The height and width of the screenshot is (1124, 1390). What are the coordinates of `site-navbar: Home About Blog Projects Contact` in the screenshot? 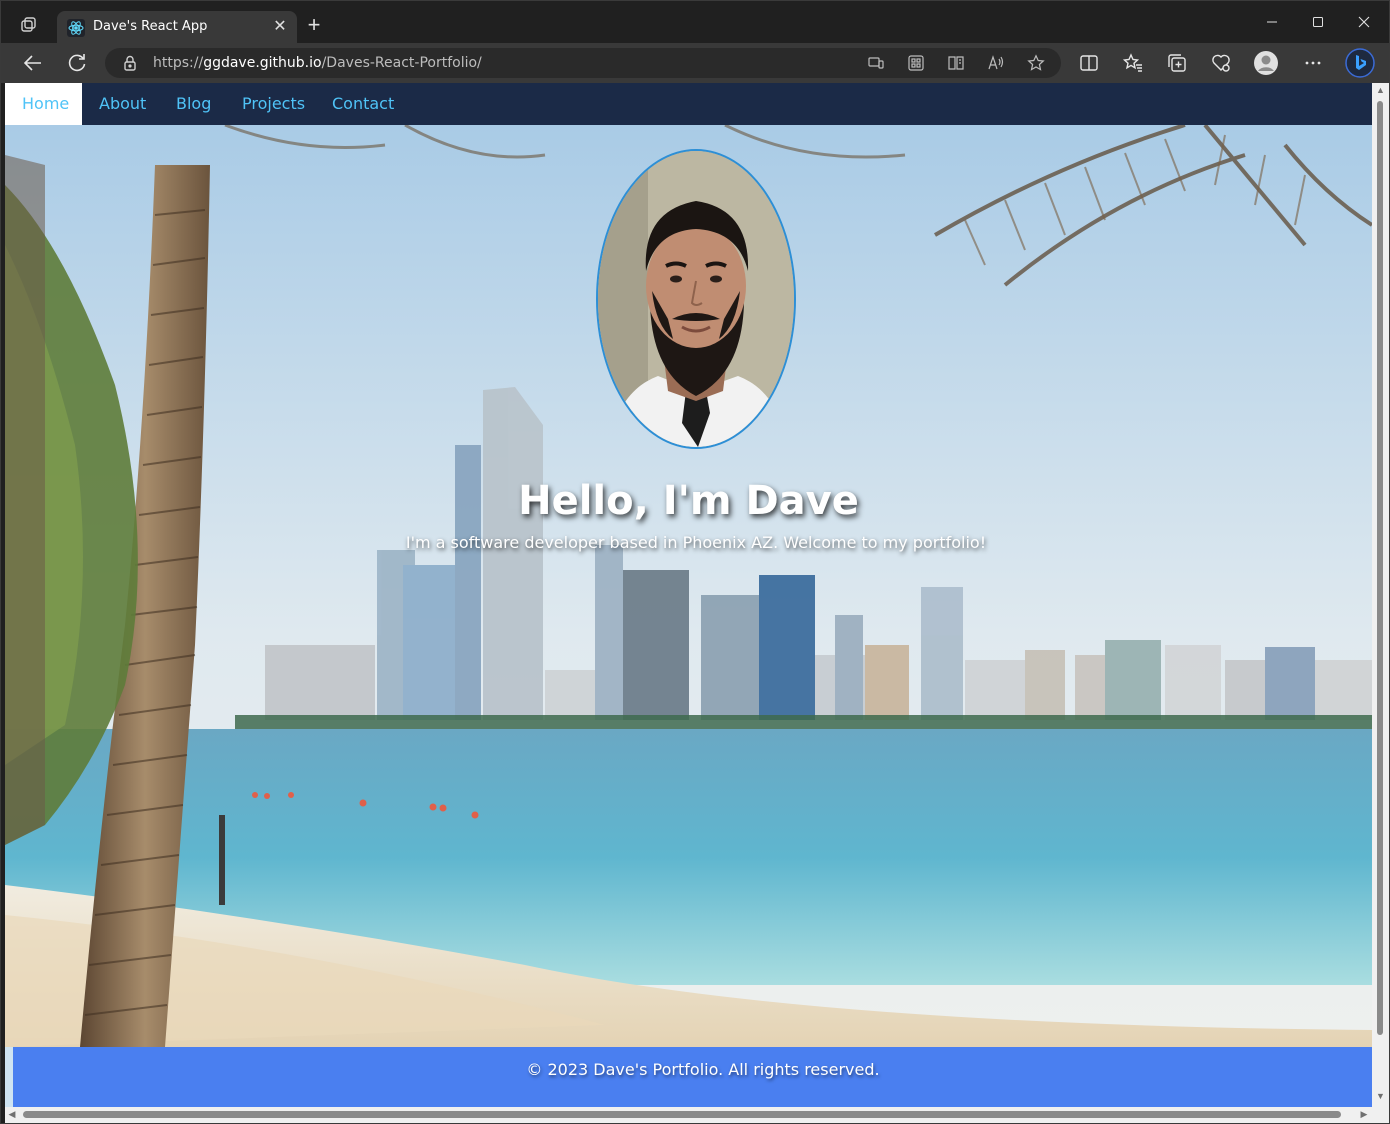 It's located at (688, 104).